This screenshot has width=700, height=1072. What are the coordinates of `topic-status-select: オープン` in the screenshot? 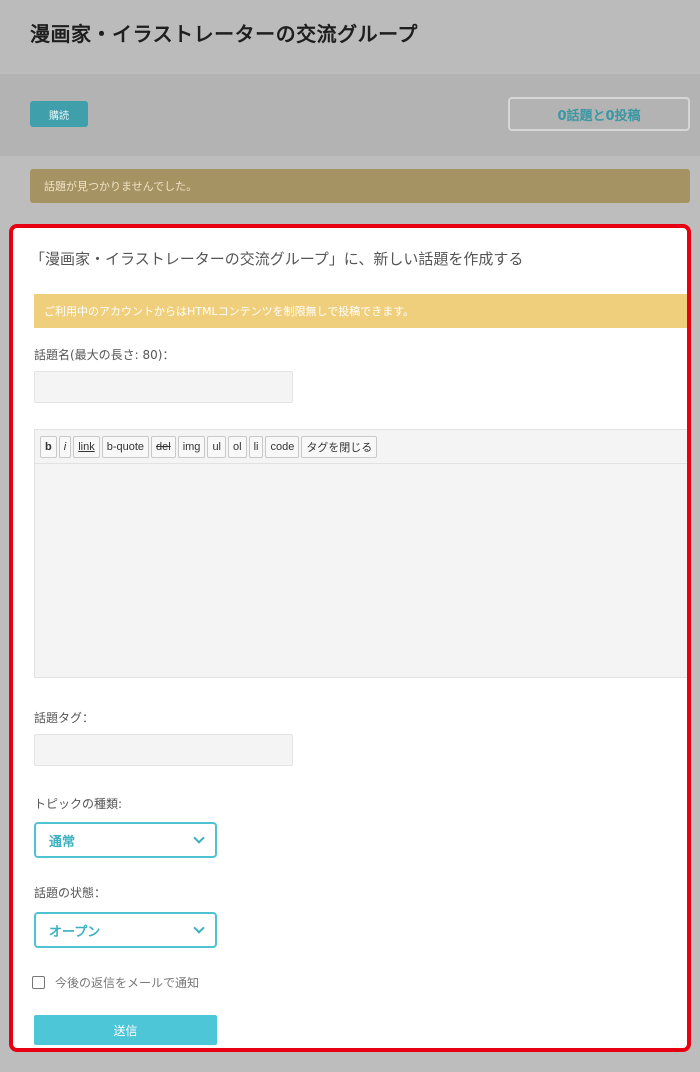 It's located at (125, 930).